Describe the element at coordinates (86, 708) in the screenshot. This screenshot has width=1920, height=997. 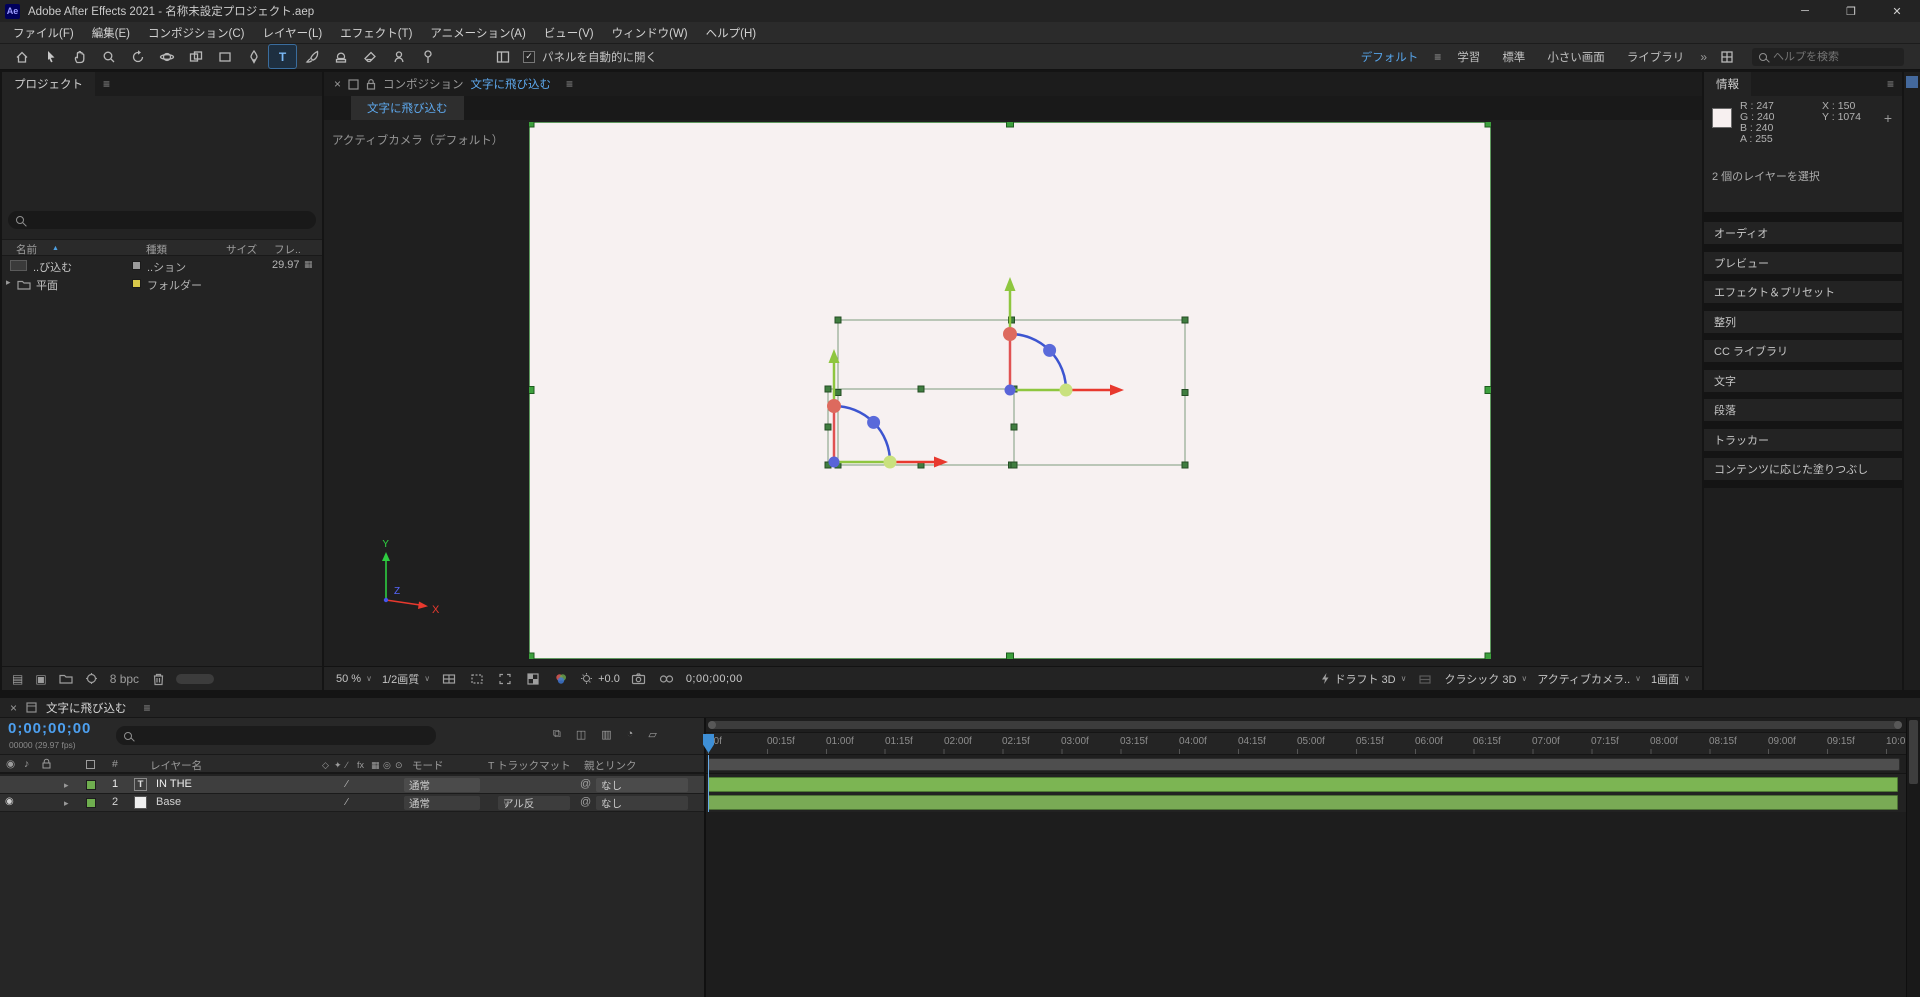
I see `timeline-tab: 文字に飛び込む` at that location.